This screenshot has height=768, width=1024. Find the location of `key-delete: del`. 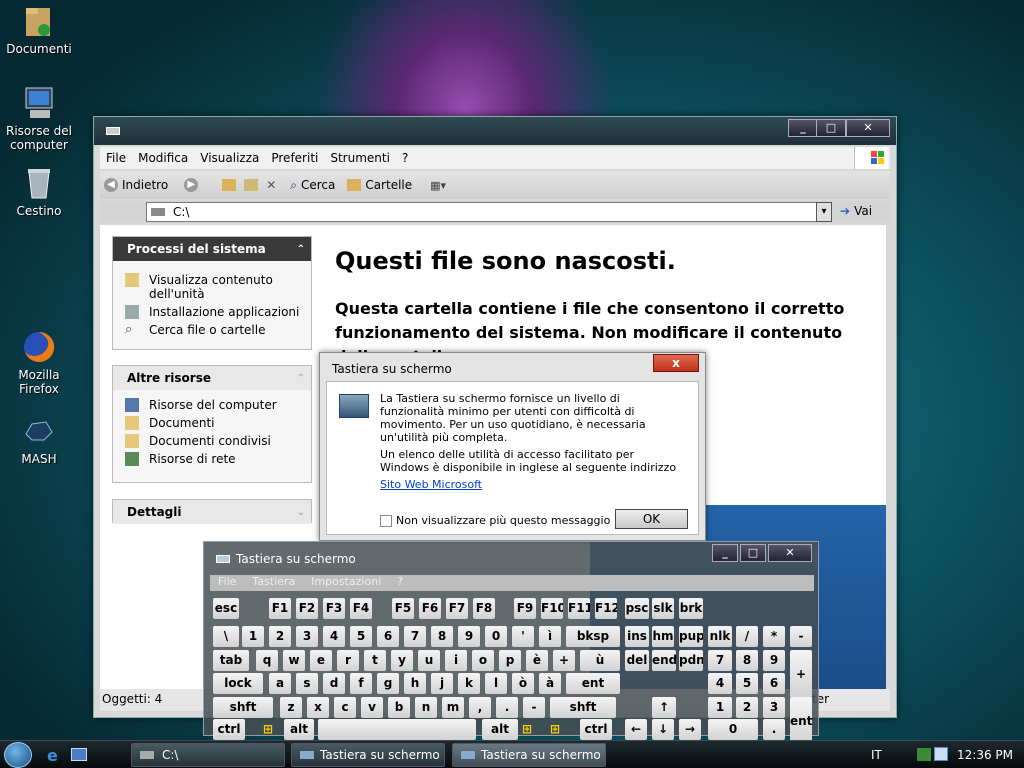

key-delete: del is located at coordinates (637, 660).